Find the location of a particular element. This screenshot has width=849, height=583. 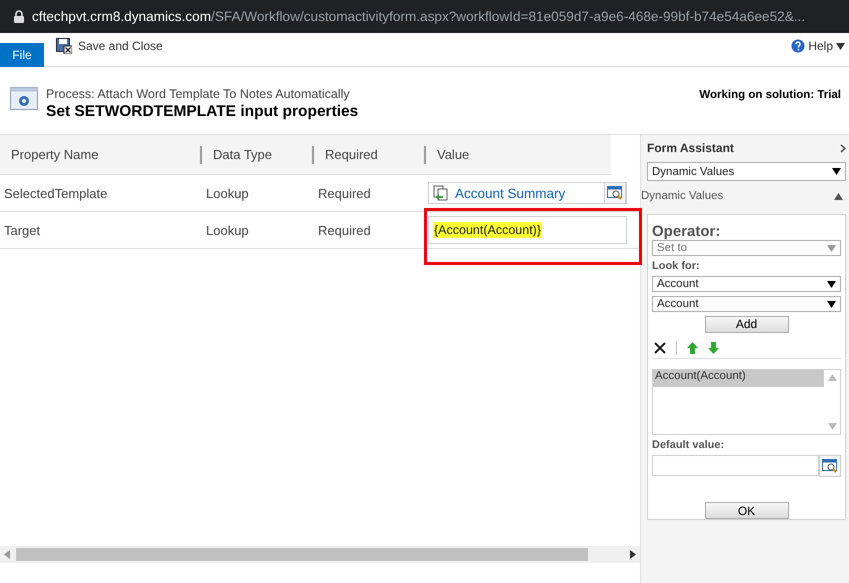

column-header: Property Name is located at coordinates (55, 155).